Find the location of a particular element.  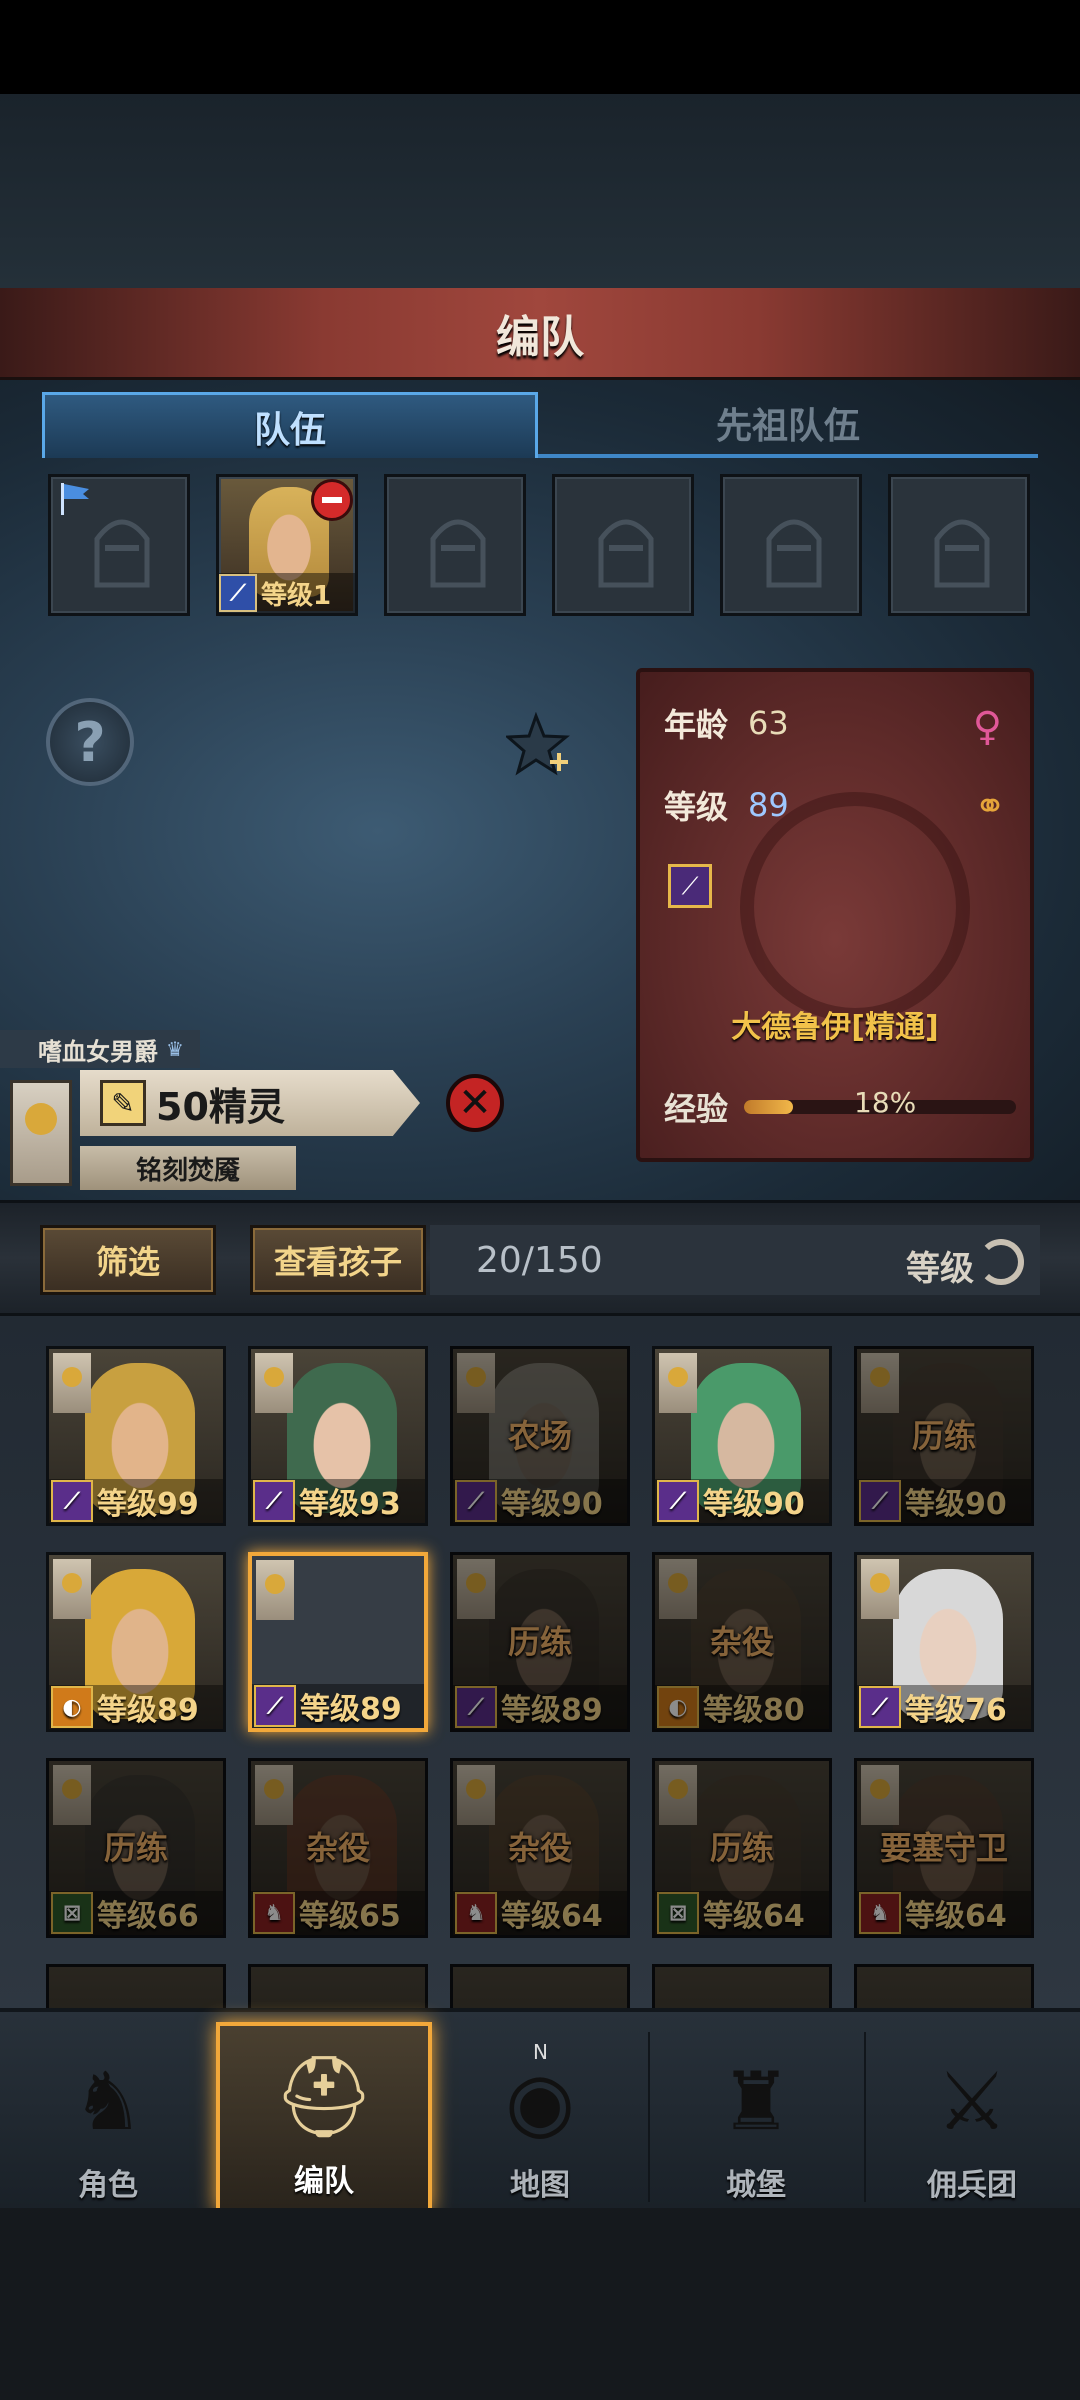

roster-card: 杂役 ♞ 等级64 is located at coordinates (540, 1848).